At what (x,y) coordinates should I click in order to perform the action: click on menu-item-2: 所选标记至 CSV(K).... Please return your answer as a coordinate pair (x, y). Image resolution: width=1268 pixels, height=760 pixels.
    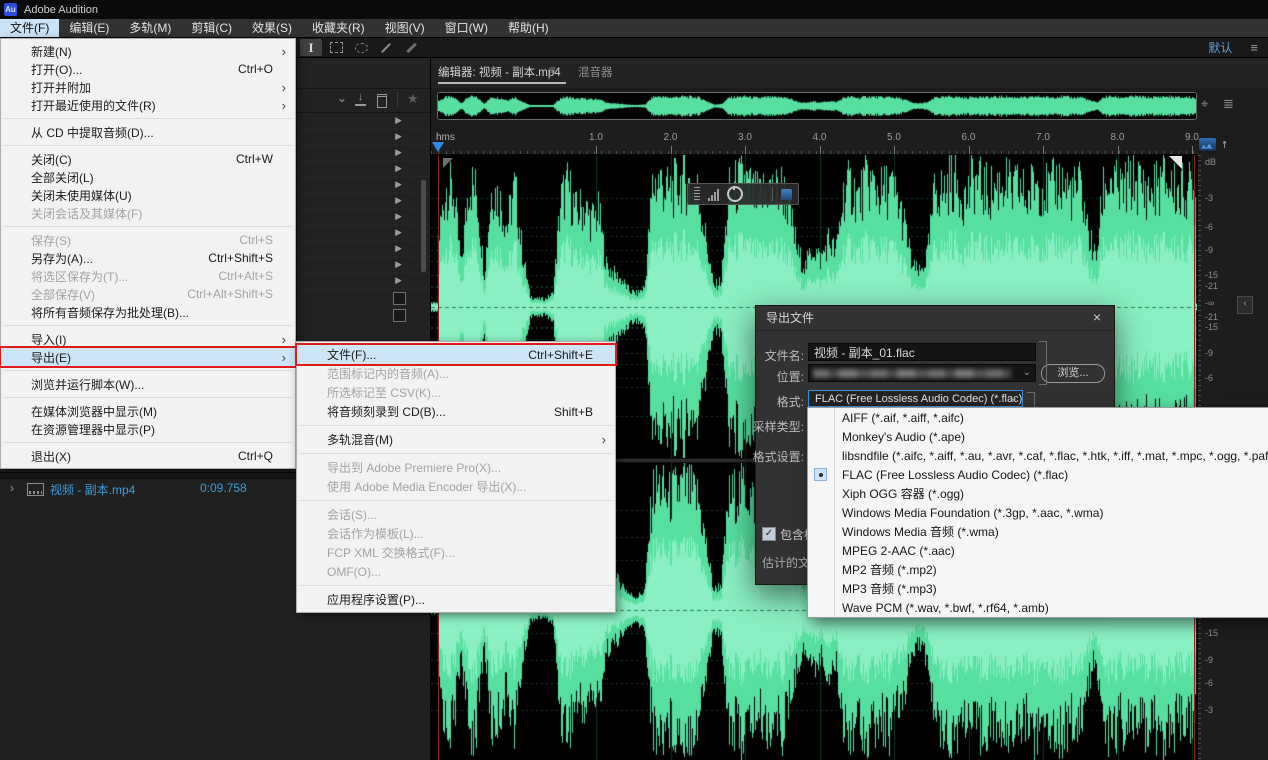
    Looking at the image, I should click on (456, 392).